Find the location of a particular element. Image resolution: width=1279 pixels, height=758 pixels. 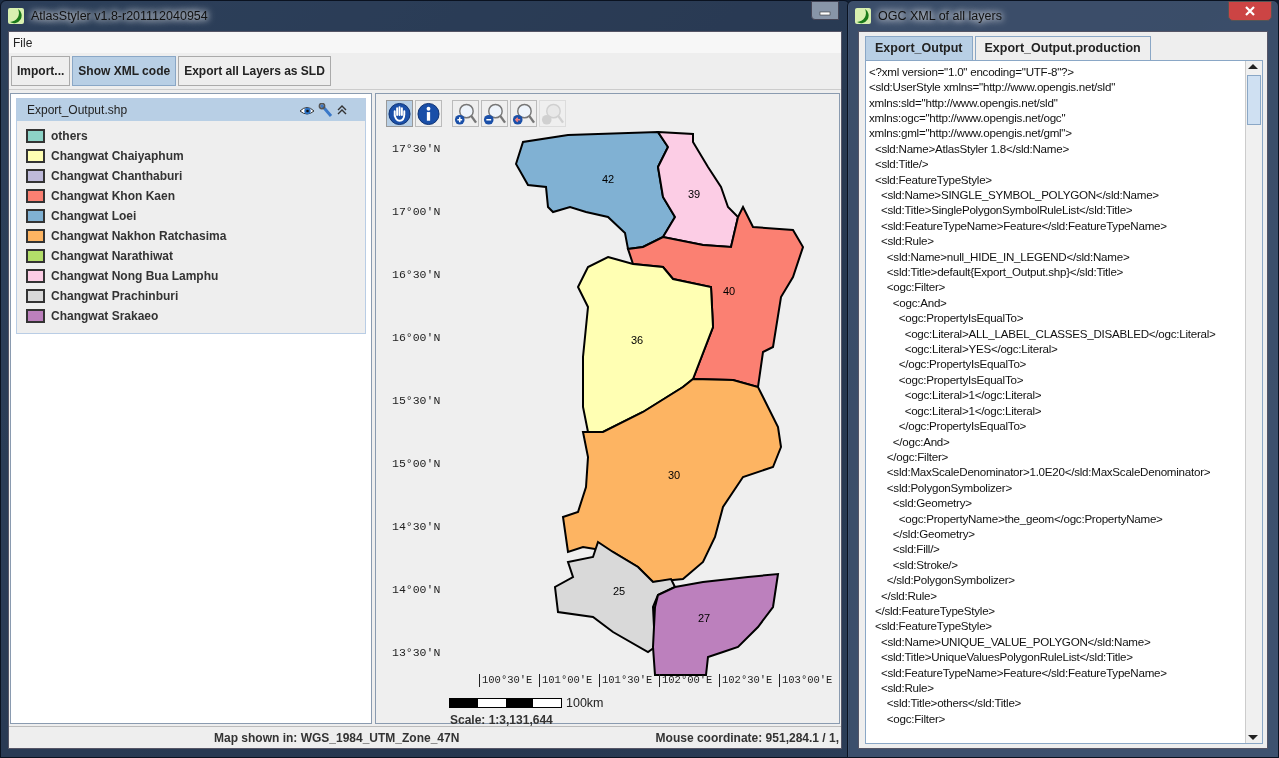

legend-label: Changwat Narathiwat is located at coordinates (112, 256).